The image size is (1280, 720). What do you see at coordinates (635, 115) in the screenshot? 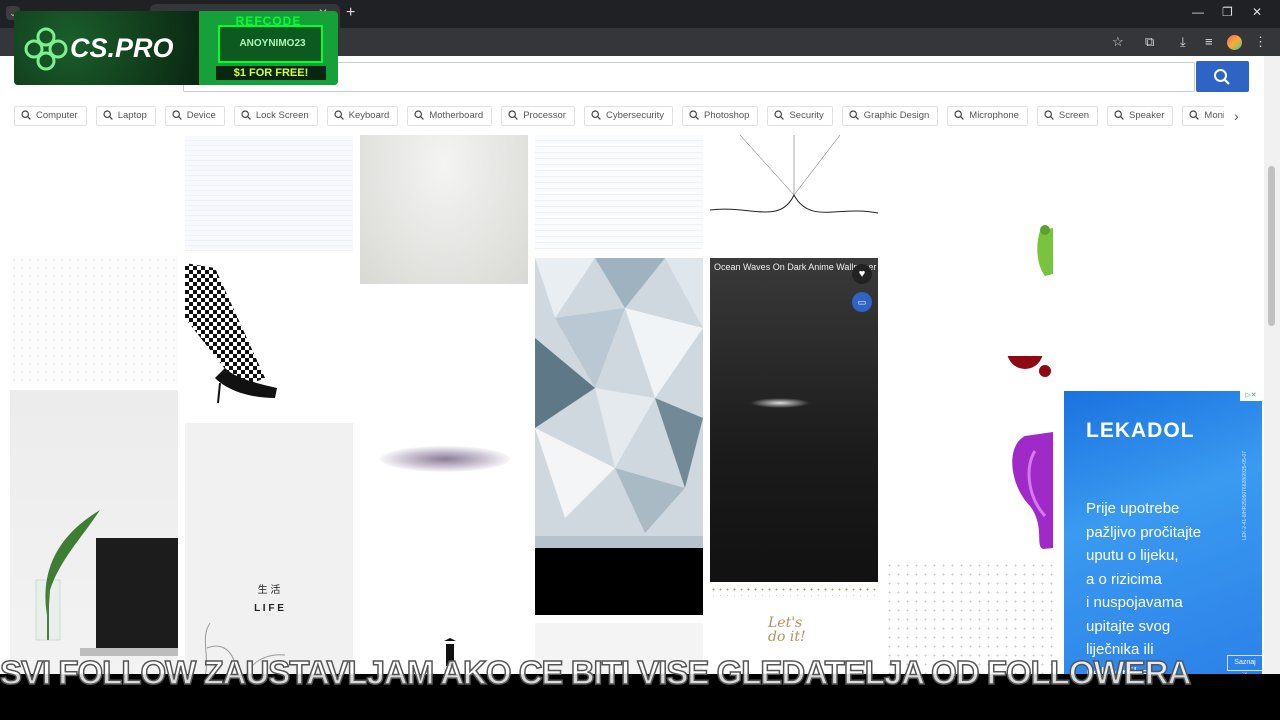
I see `chip-label: Cybersecurity` at bounding box center [635, 115].